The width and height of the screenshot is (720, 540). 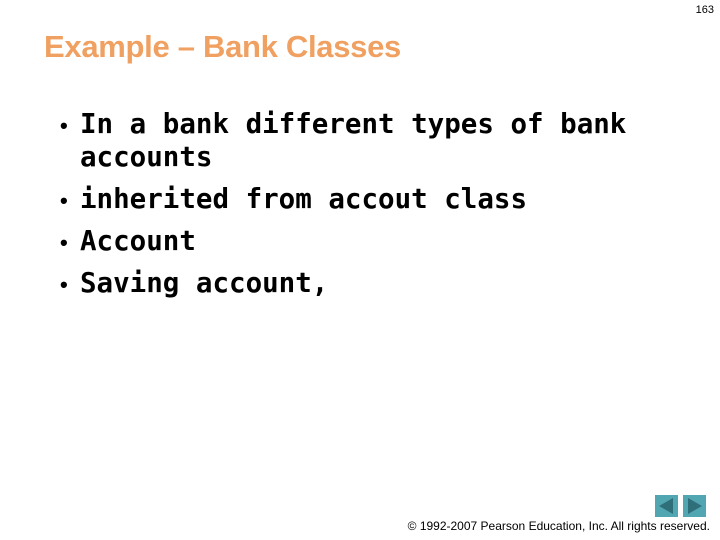 What do you see at coordinates (380, 241) in the screenshot?
I see `bullet-item: • Account` at bounding box center [380, 241].